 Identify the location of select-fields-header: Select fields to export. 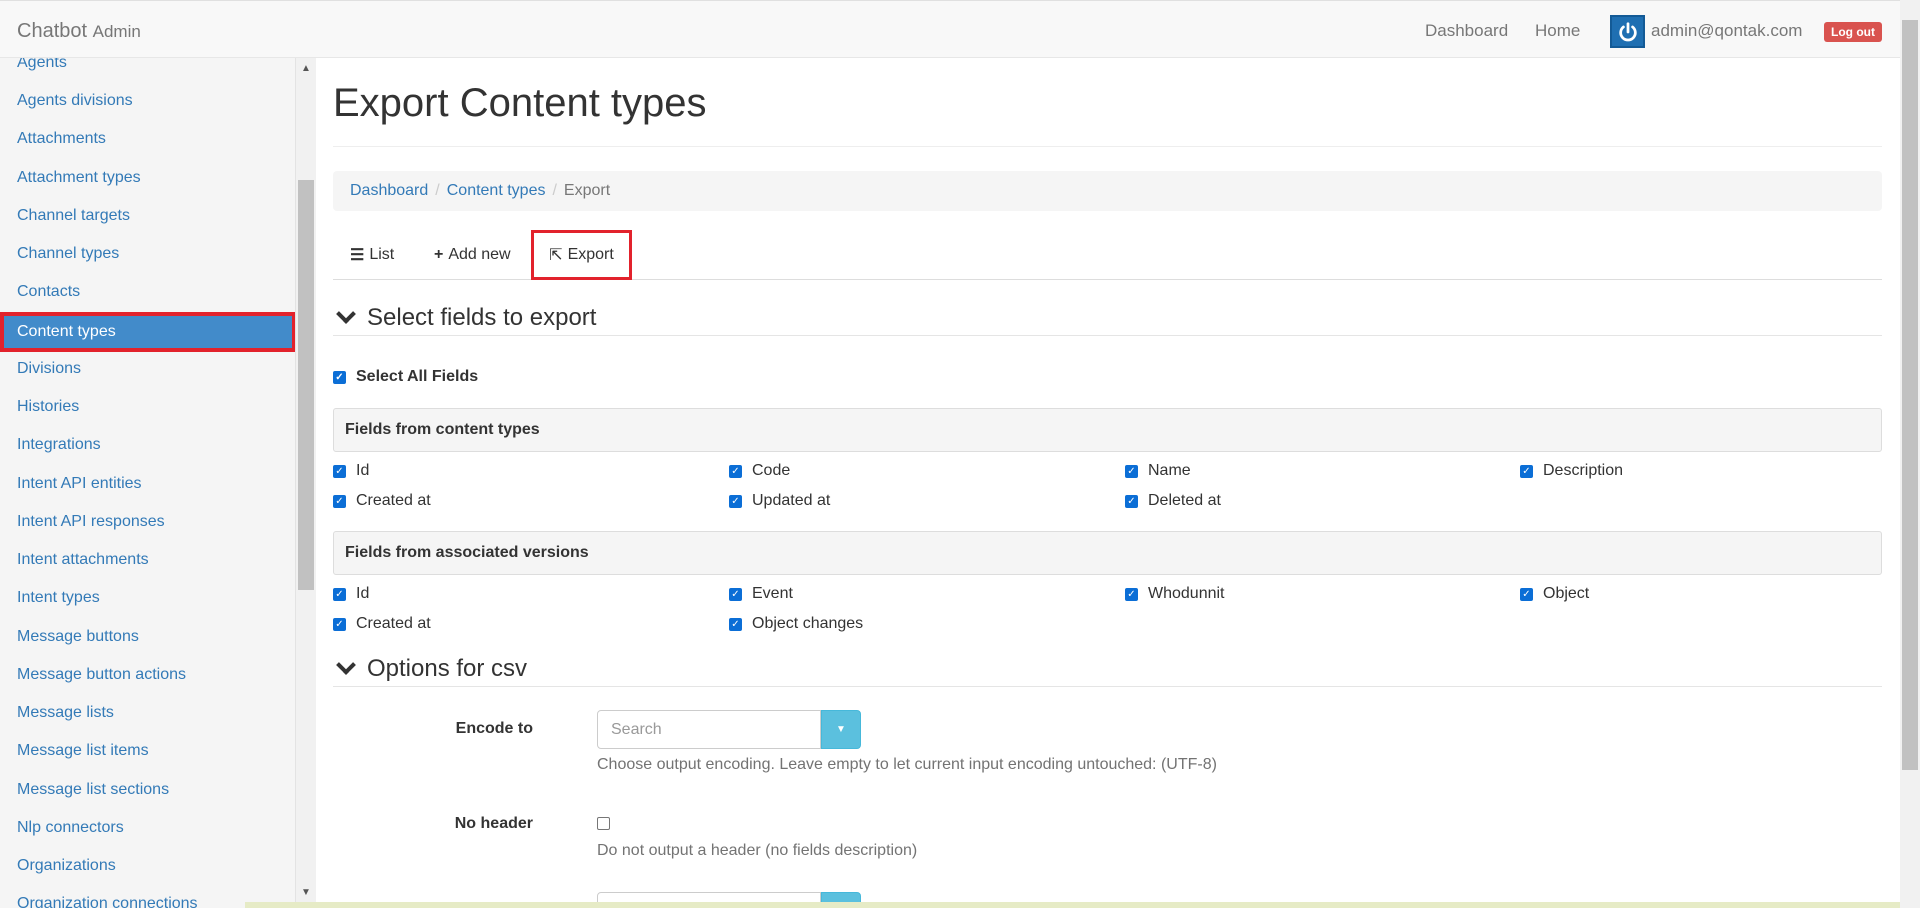
(1107, 318).